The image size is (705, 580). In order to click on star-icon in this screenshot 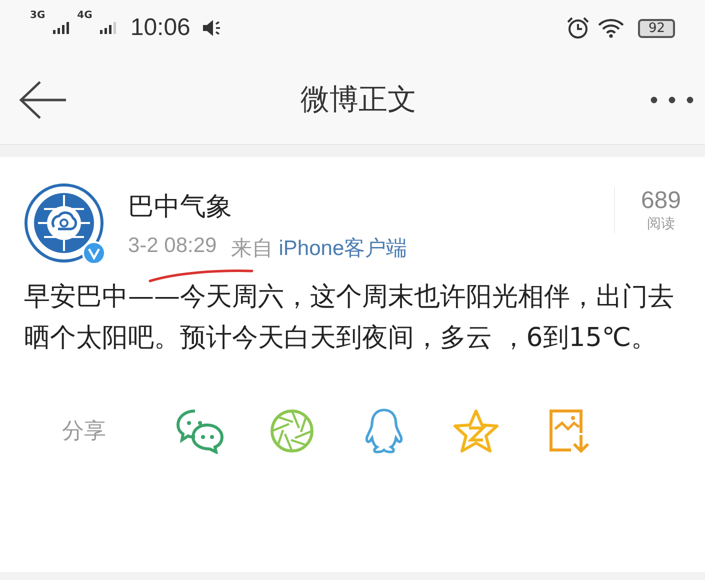, I will do `click(476, 431)`.